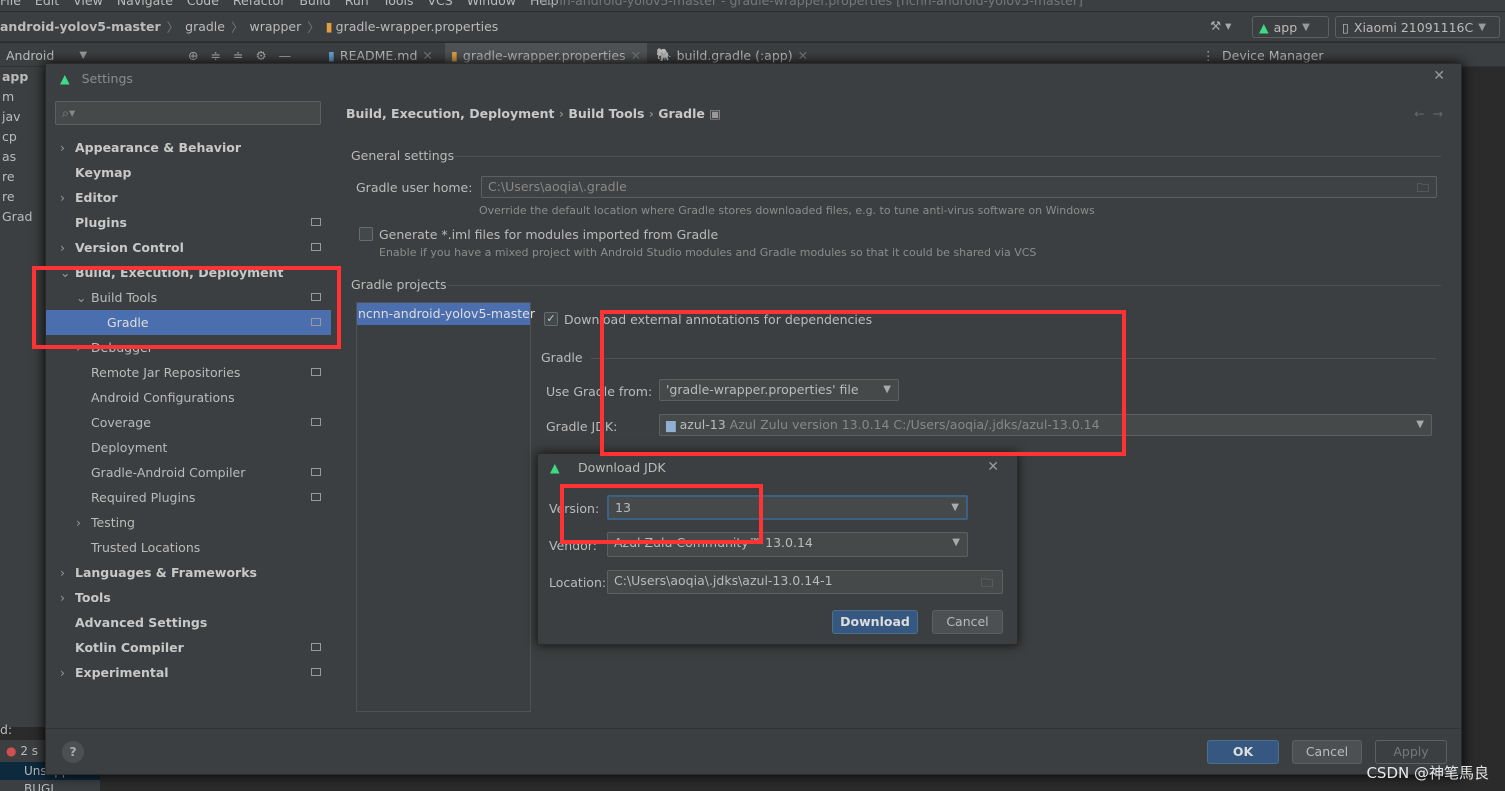 The image size is (1505, 791). What do you see at coordinates (188, 497) in the screenshot?
I see `settings-tree-item: Required Plugins` at bounding box center [188, 497].